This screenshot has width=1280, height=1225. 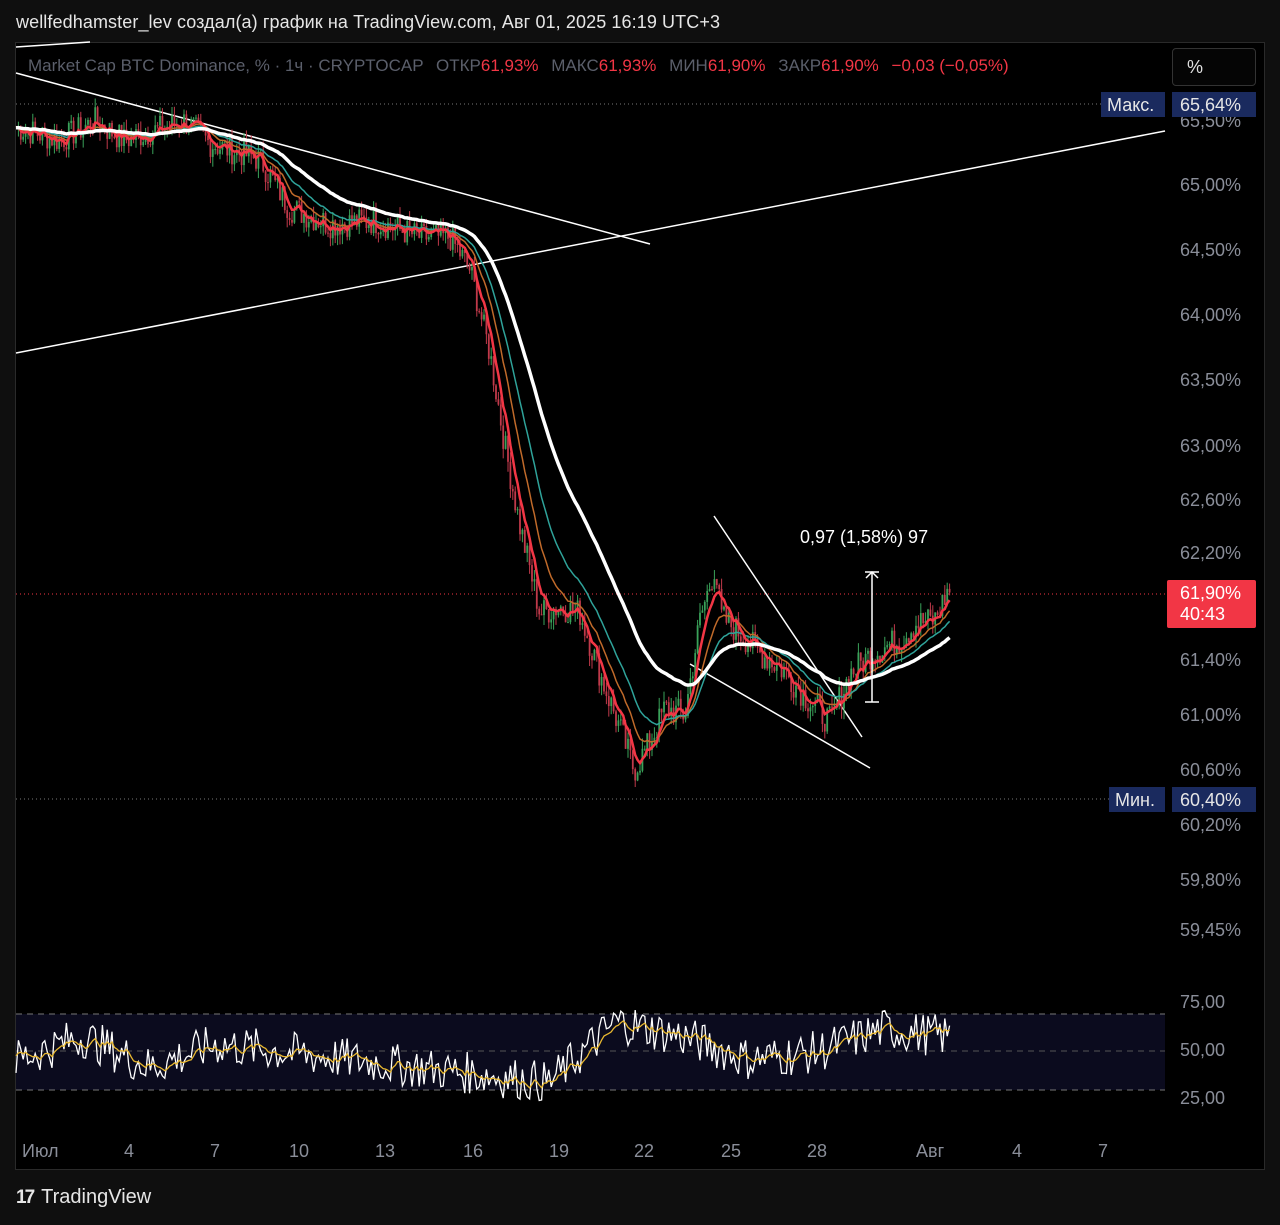 What do you see at coordinates (817, 1151) in the screenshot?
I see `time-tick-label: 28` at bounding box center [817, 1151].